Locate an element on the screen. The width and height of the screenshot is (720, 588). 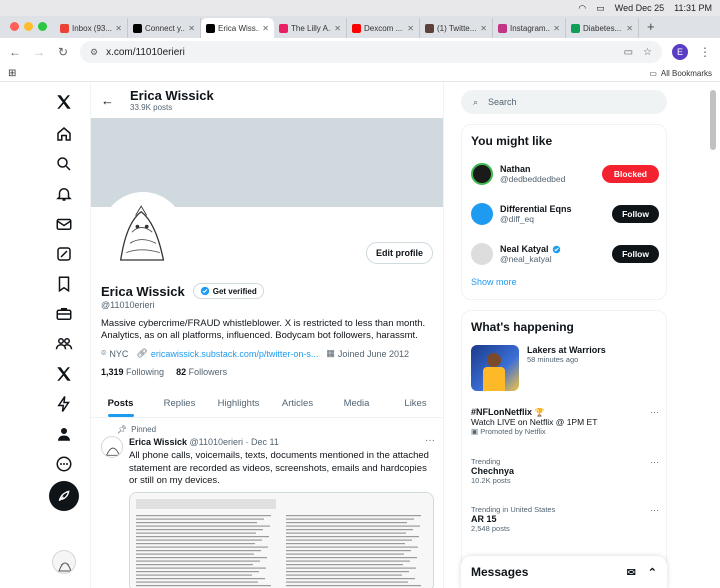
minimize-window-button is located at coordinates (28, 26).